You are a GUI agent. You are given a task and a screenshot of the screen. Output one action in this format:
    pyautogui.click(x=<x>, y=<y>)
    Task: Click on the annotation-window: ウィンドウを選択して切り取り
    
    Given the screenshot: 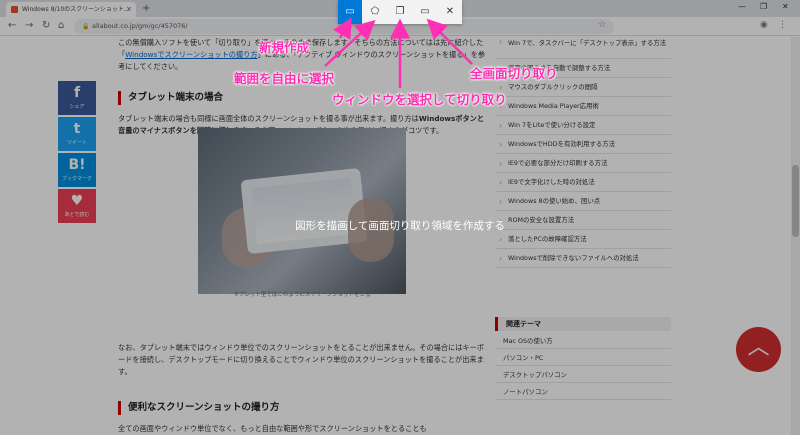 What is the action you would take?
    pyautogui.click(x=419, y=99)
    